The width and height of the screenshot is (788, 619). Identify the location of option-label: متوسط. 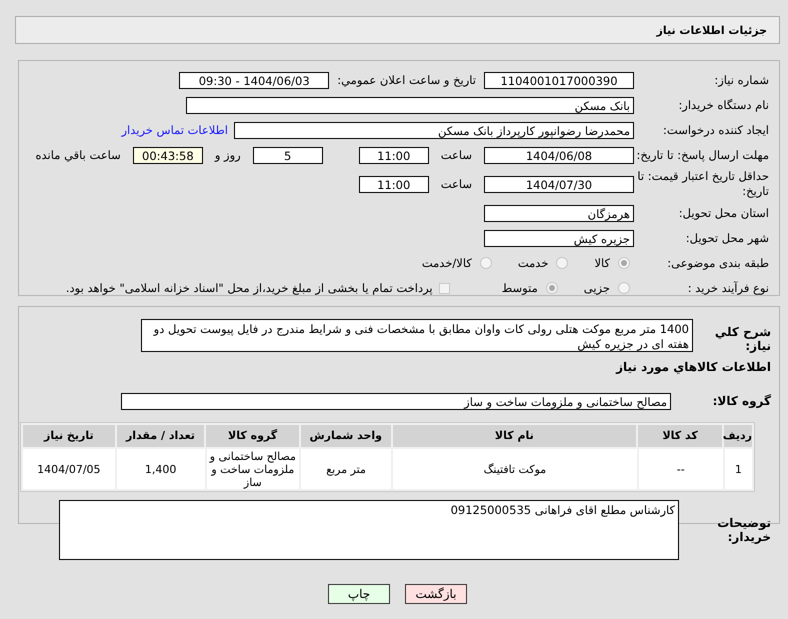
(520, 288).